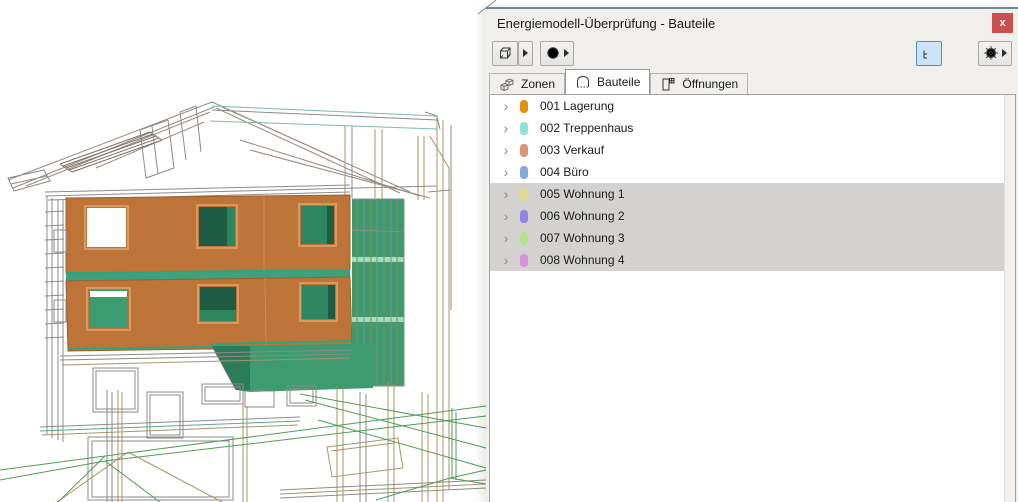 The width and height of the screenshot is (1018, 502). Describe the element at coordinates (752, 81) in the screenshot. I see `tab-bar: Zonen Bauteile Öffnungen` at that location.